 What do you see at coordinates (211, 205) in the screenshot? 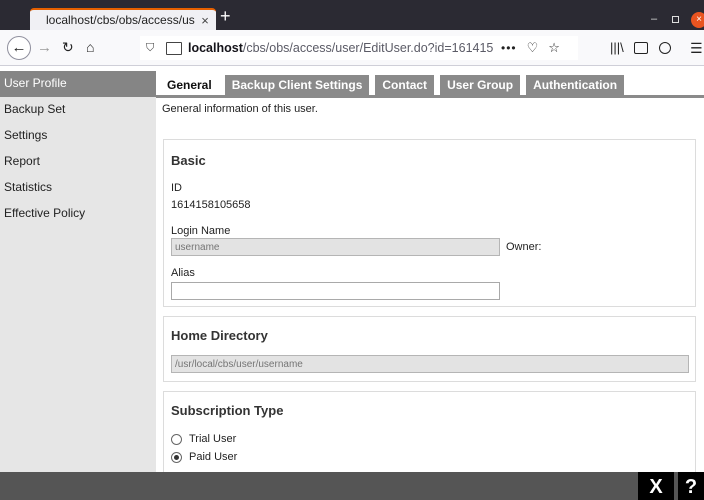
I see `id-value: 1614158105658` at bounding box center [211, 205].